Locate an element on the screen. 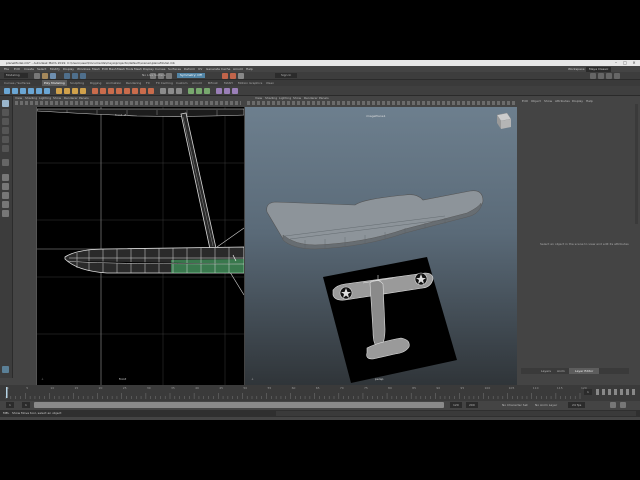 The height and width of the screenshot is (480, 640). channel-tab-display: Display is located at coordinates (577, 101).